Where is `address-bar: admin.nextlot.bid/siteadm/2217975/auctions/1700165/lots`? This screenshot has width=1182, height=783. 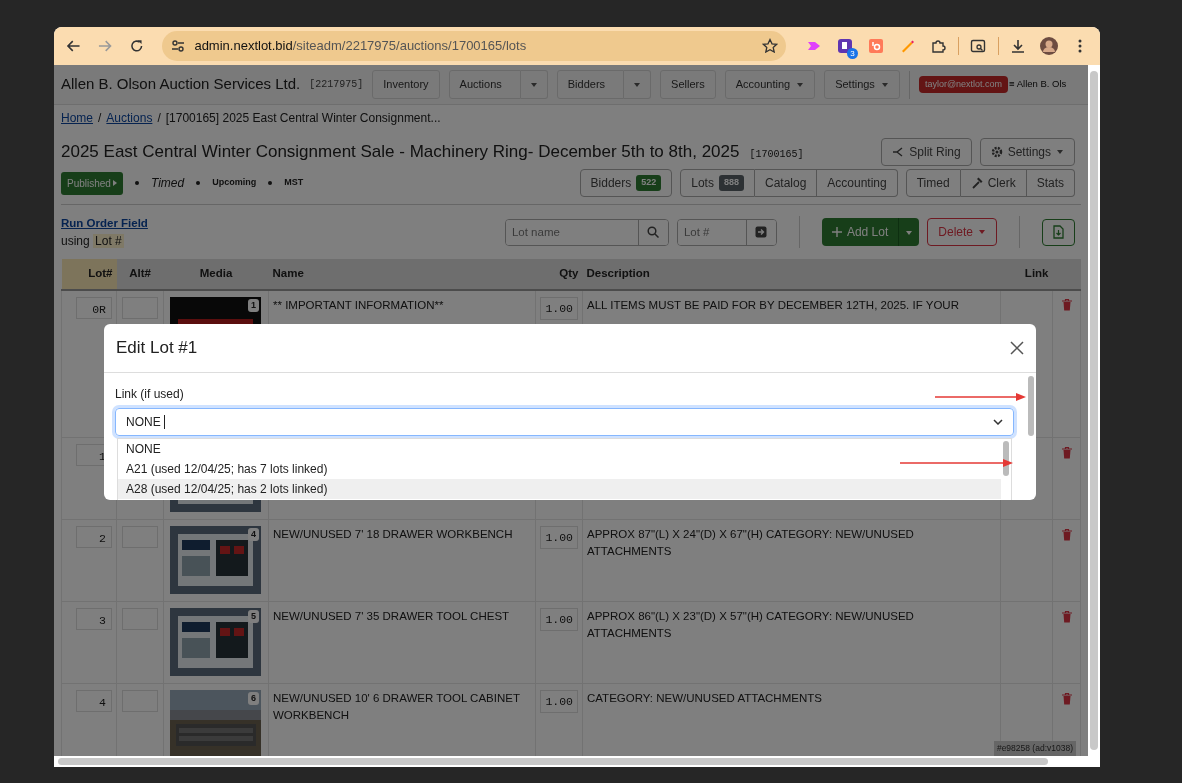
address-bar: admin.nextlot.bid/siteadm/2217975/auctions/1700165/lots is located at coordinates (474, 46).